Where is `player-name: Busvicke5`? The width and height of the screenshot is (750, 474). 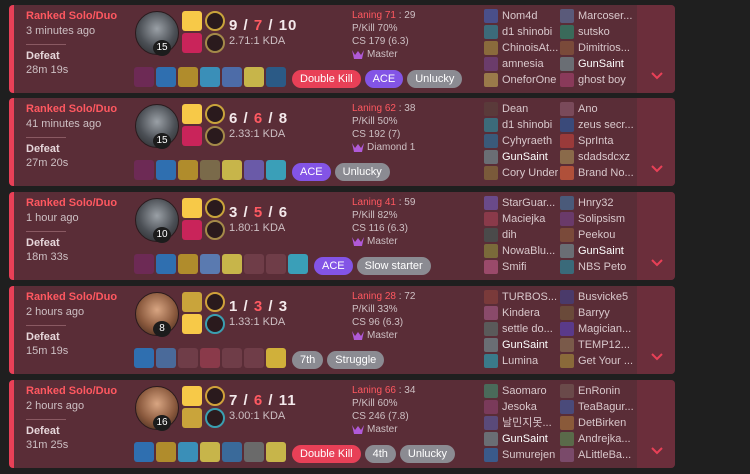 player-name: Busvicke5 is located at coordinates (603, 297).